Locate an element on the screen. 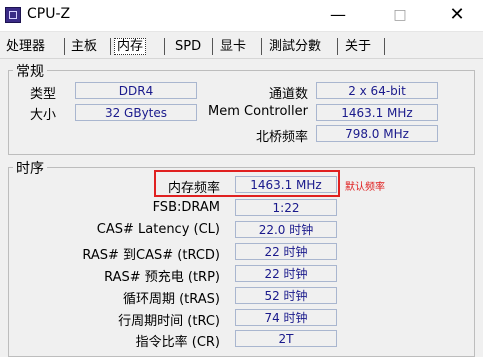 The width and height of the screenshot is (483, 357). tras-value: 52 时钟 is located at coordinates (286, 295).